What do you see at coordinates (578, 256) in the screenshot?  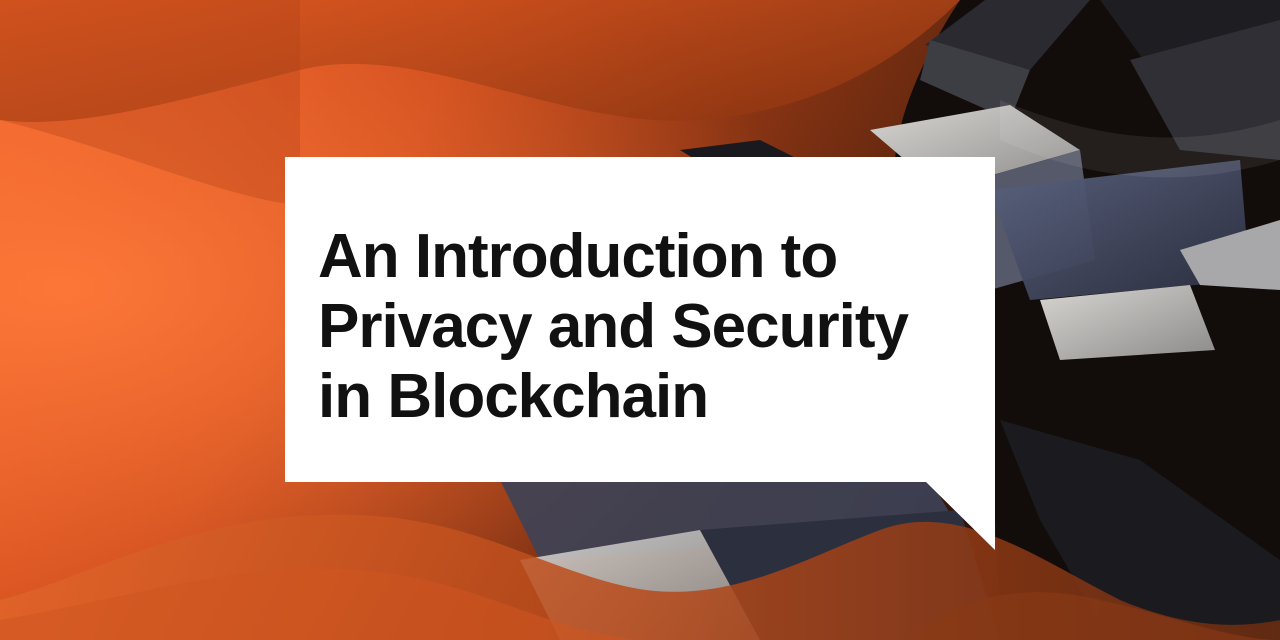 I see `headline-line-1: An Introduction to` at bounding box center [578, 256].